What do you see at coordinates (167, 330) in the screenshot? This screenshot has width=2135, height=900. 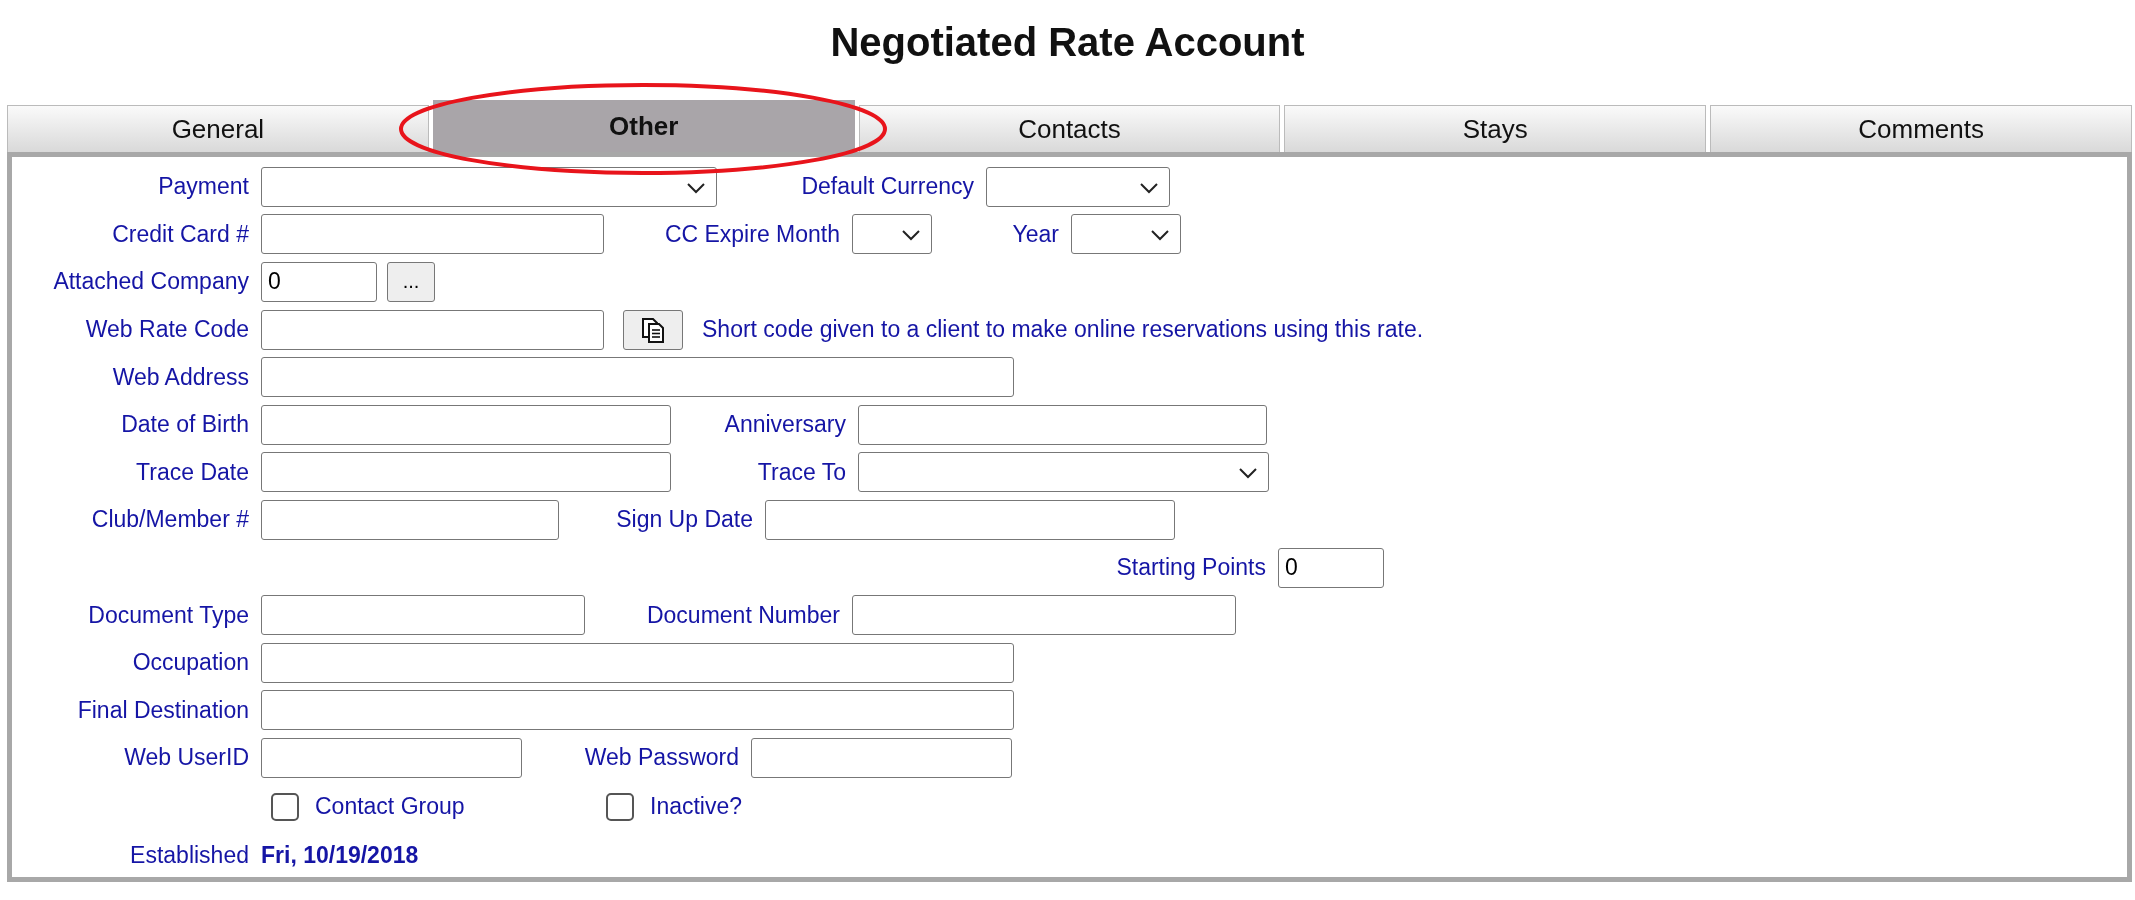 I see `field-label: Web Rate Code` at bounding box center [167, 330].